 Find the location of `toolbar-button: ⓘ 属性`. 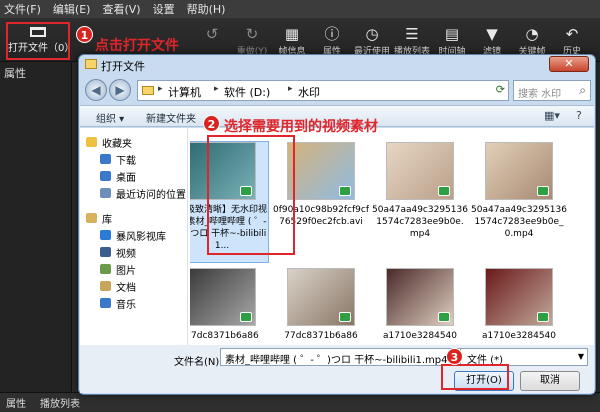

toolbar-button: ⓘ 属性 is located at coordinates (332, 40).